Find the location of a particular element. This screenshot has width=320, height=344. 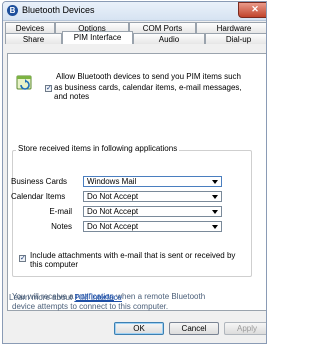

tab-share: Share is located at coordinates (33, 38).